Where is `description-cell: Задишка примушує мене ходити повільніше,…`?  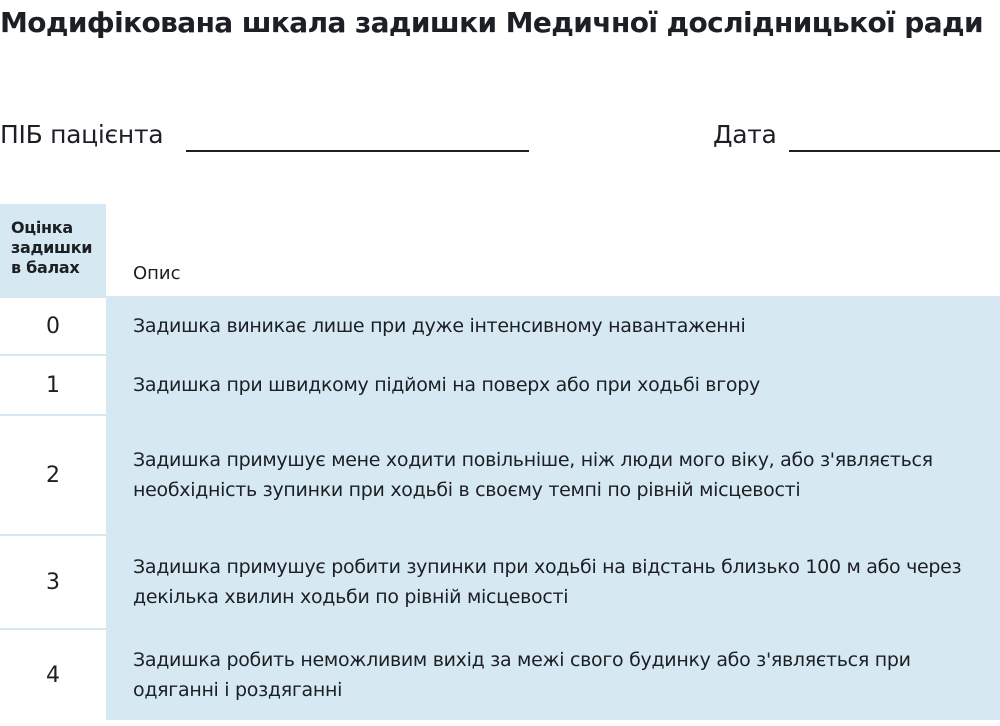 description-cell: Задишка примушує мене ходити повільніше,… is located at coordinates (553, 474).